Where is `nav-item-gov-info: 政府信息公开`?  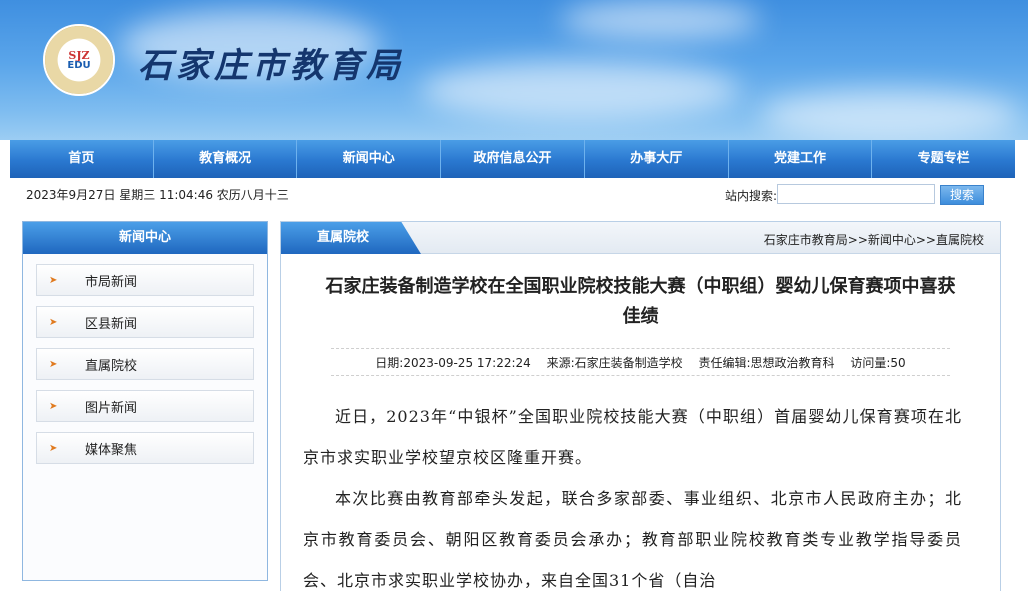 nav-item-gov-info: 政府信息公开 is located at coordinates (513, 159).